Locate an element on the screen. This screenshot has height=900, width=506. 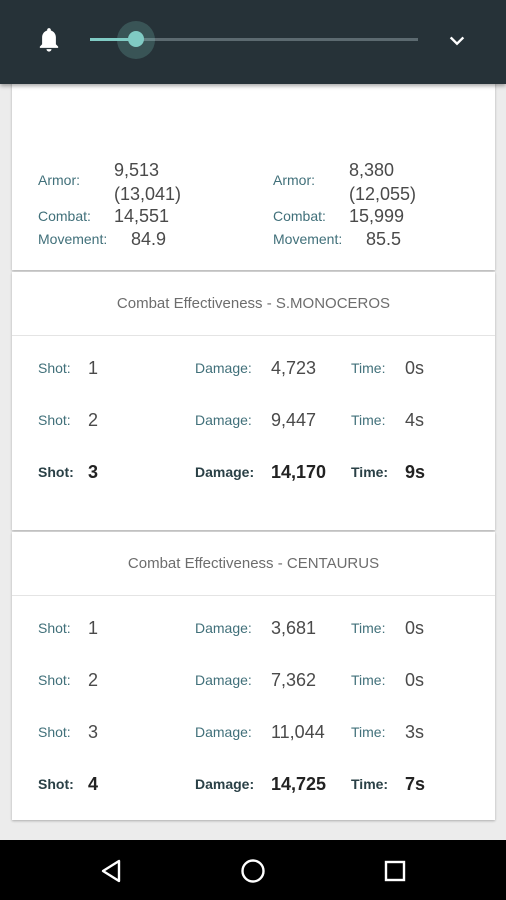
notification-shade is located at coordinates (253, 42).